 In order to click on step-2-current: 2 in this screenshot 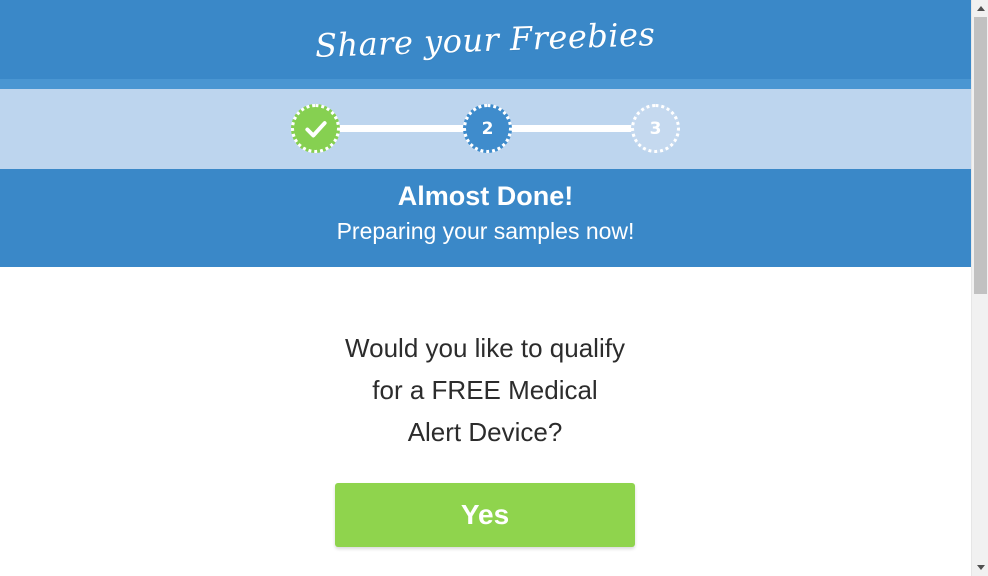, I will do `click(487, 128)`.